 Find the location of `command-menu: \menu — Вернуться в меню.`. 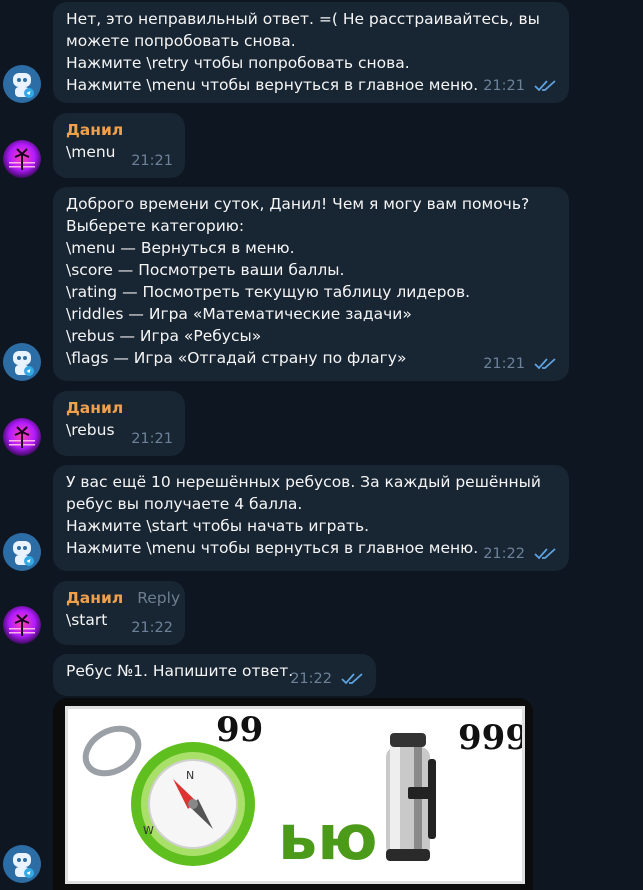

command-menu: \menu — Вернуться в меню. is located at coordinates (311, 248).